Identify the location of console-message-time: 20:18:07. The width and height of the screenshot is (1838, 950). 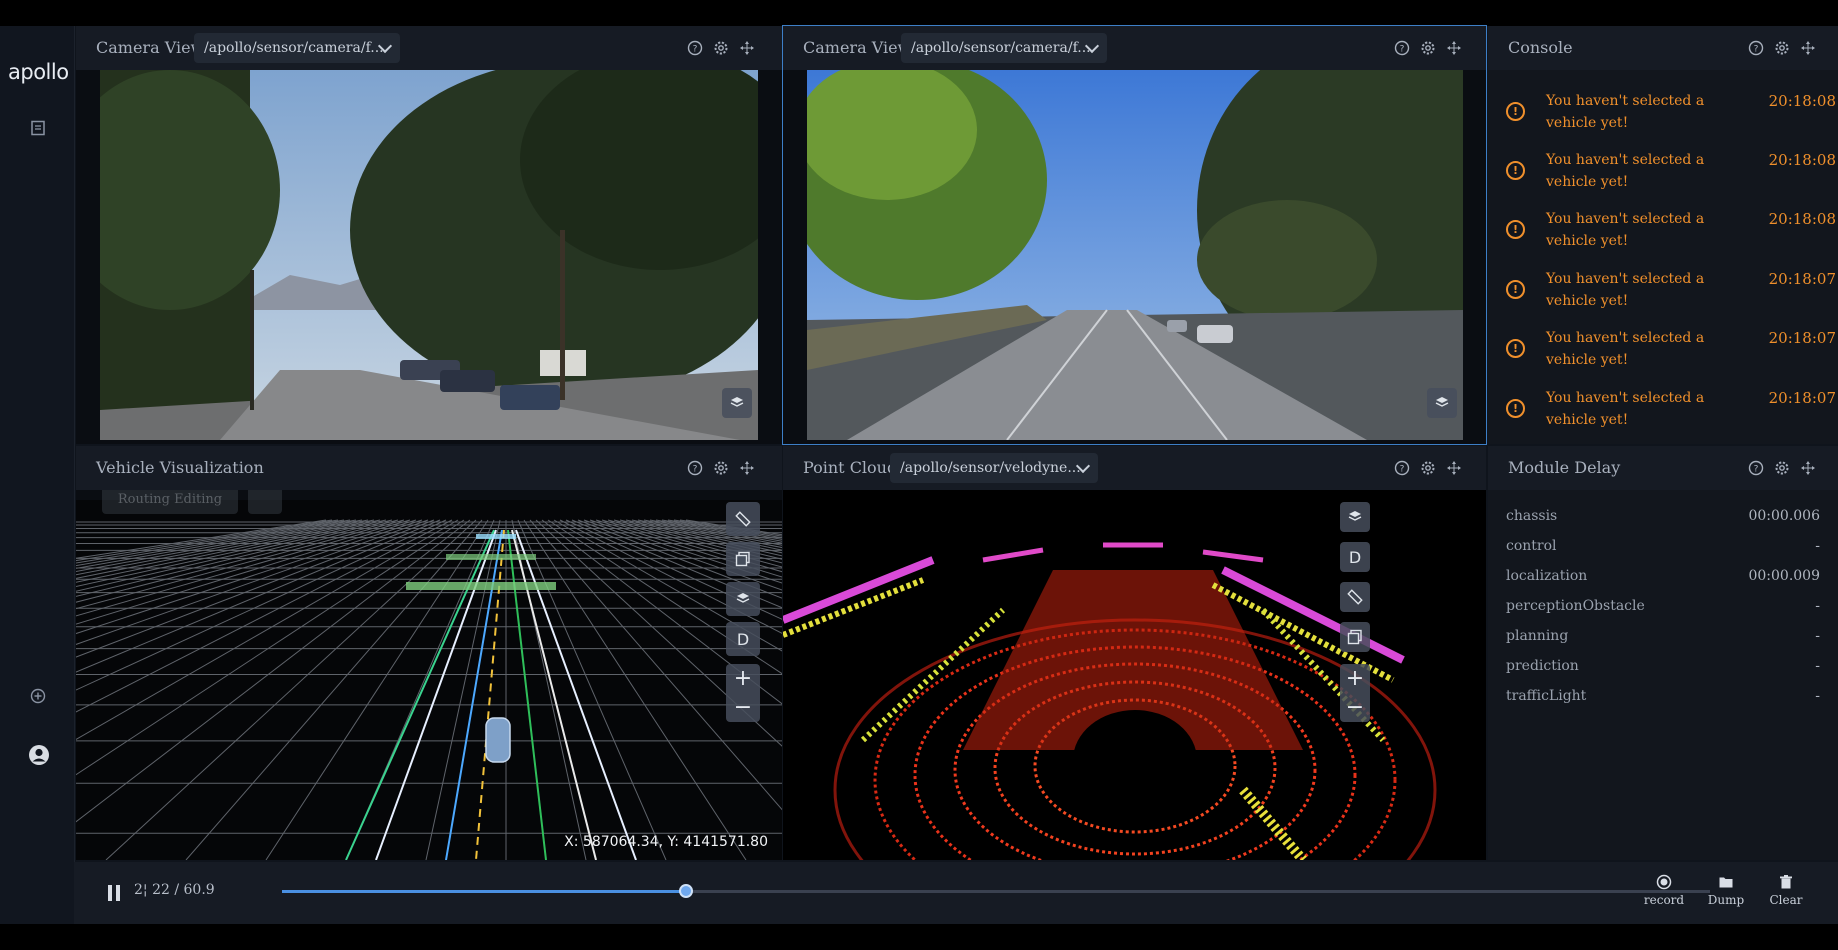
(1802, 398).